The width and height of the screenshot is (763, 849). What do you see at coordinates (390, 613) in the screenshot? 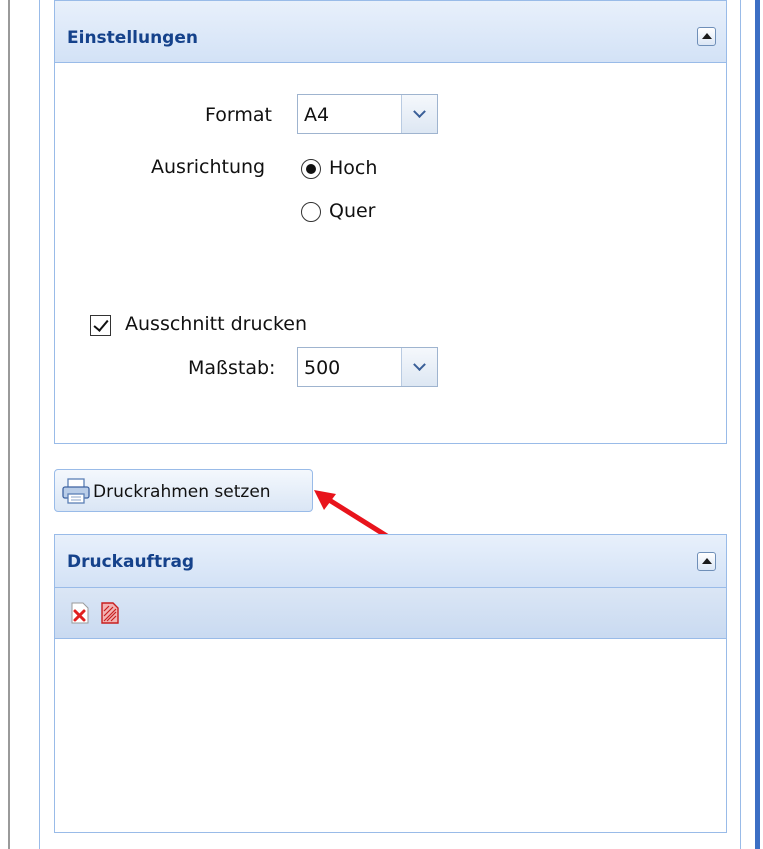
I see `print-job-toolbar` at bounding box center [390, 613].